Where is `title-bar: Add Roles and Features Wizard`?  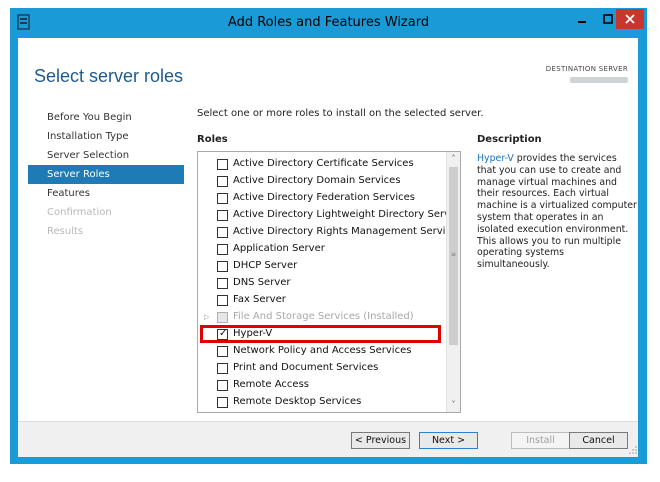 title-bar: Add Roles and Features Wizard is located at coordinates (328, 23).